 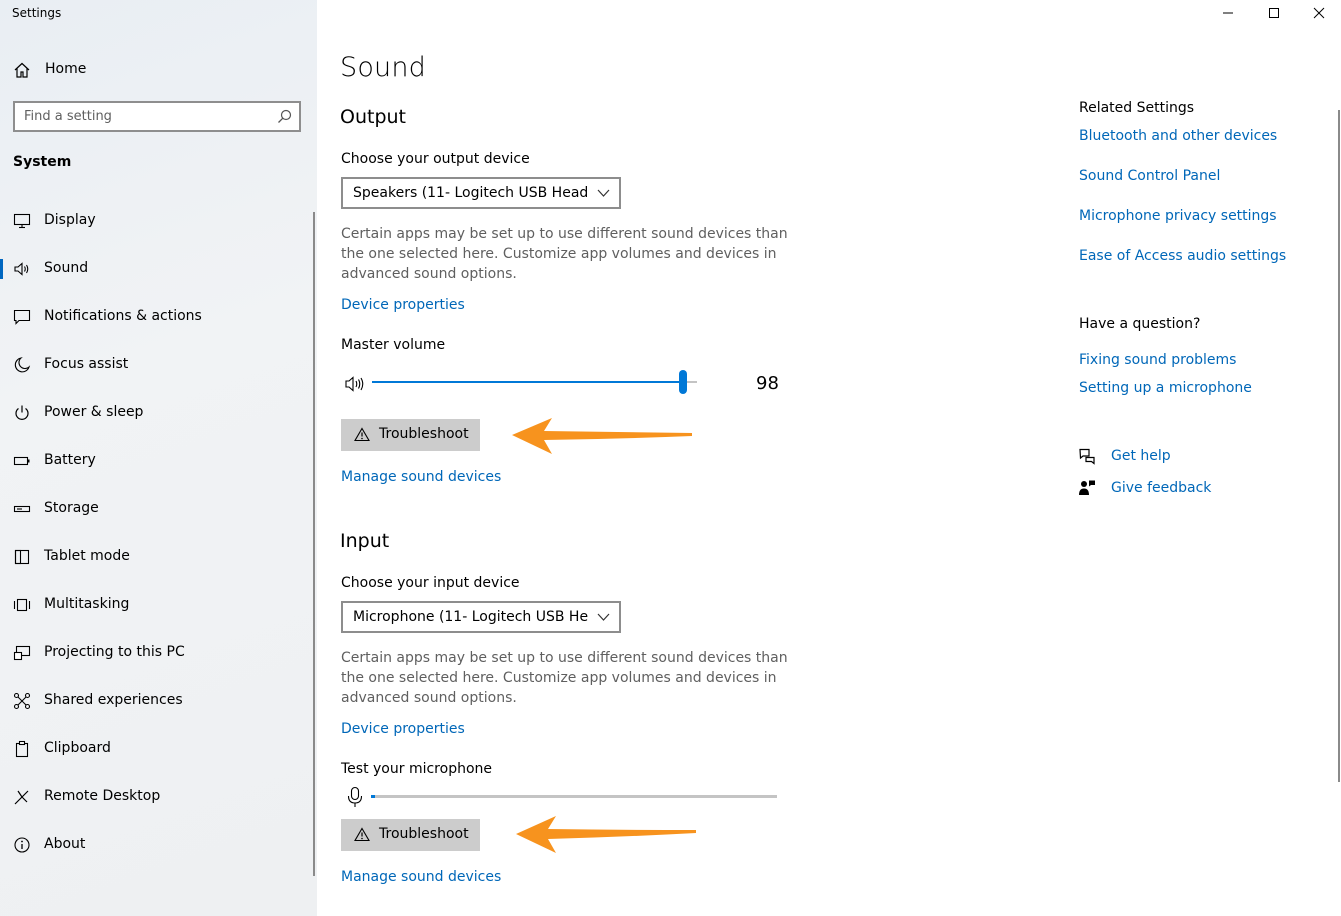 I want to click on sidebar-item-label: Battery, so click(x=70, y=460).